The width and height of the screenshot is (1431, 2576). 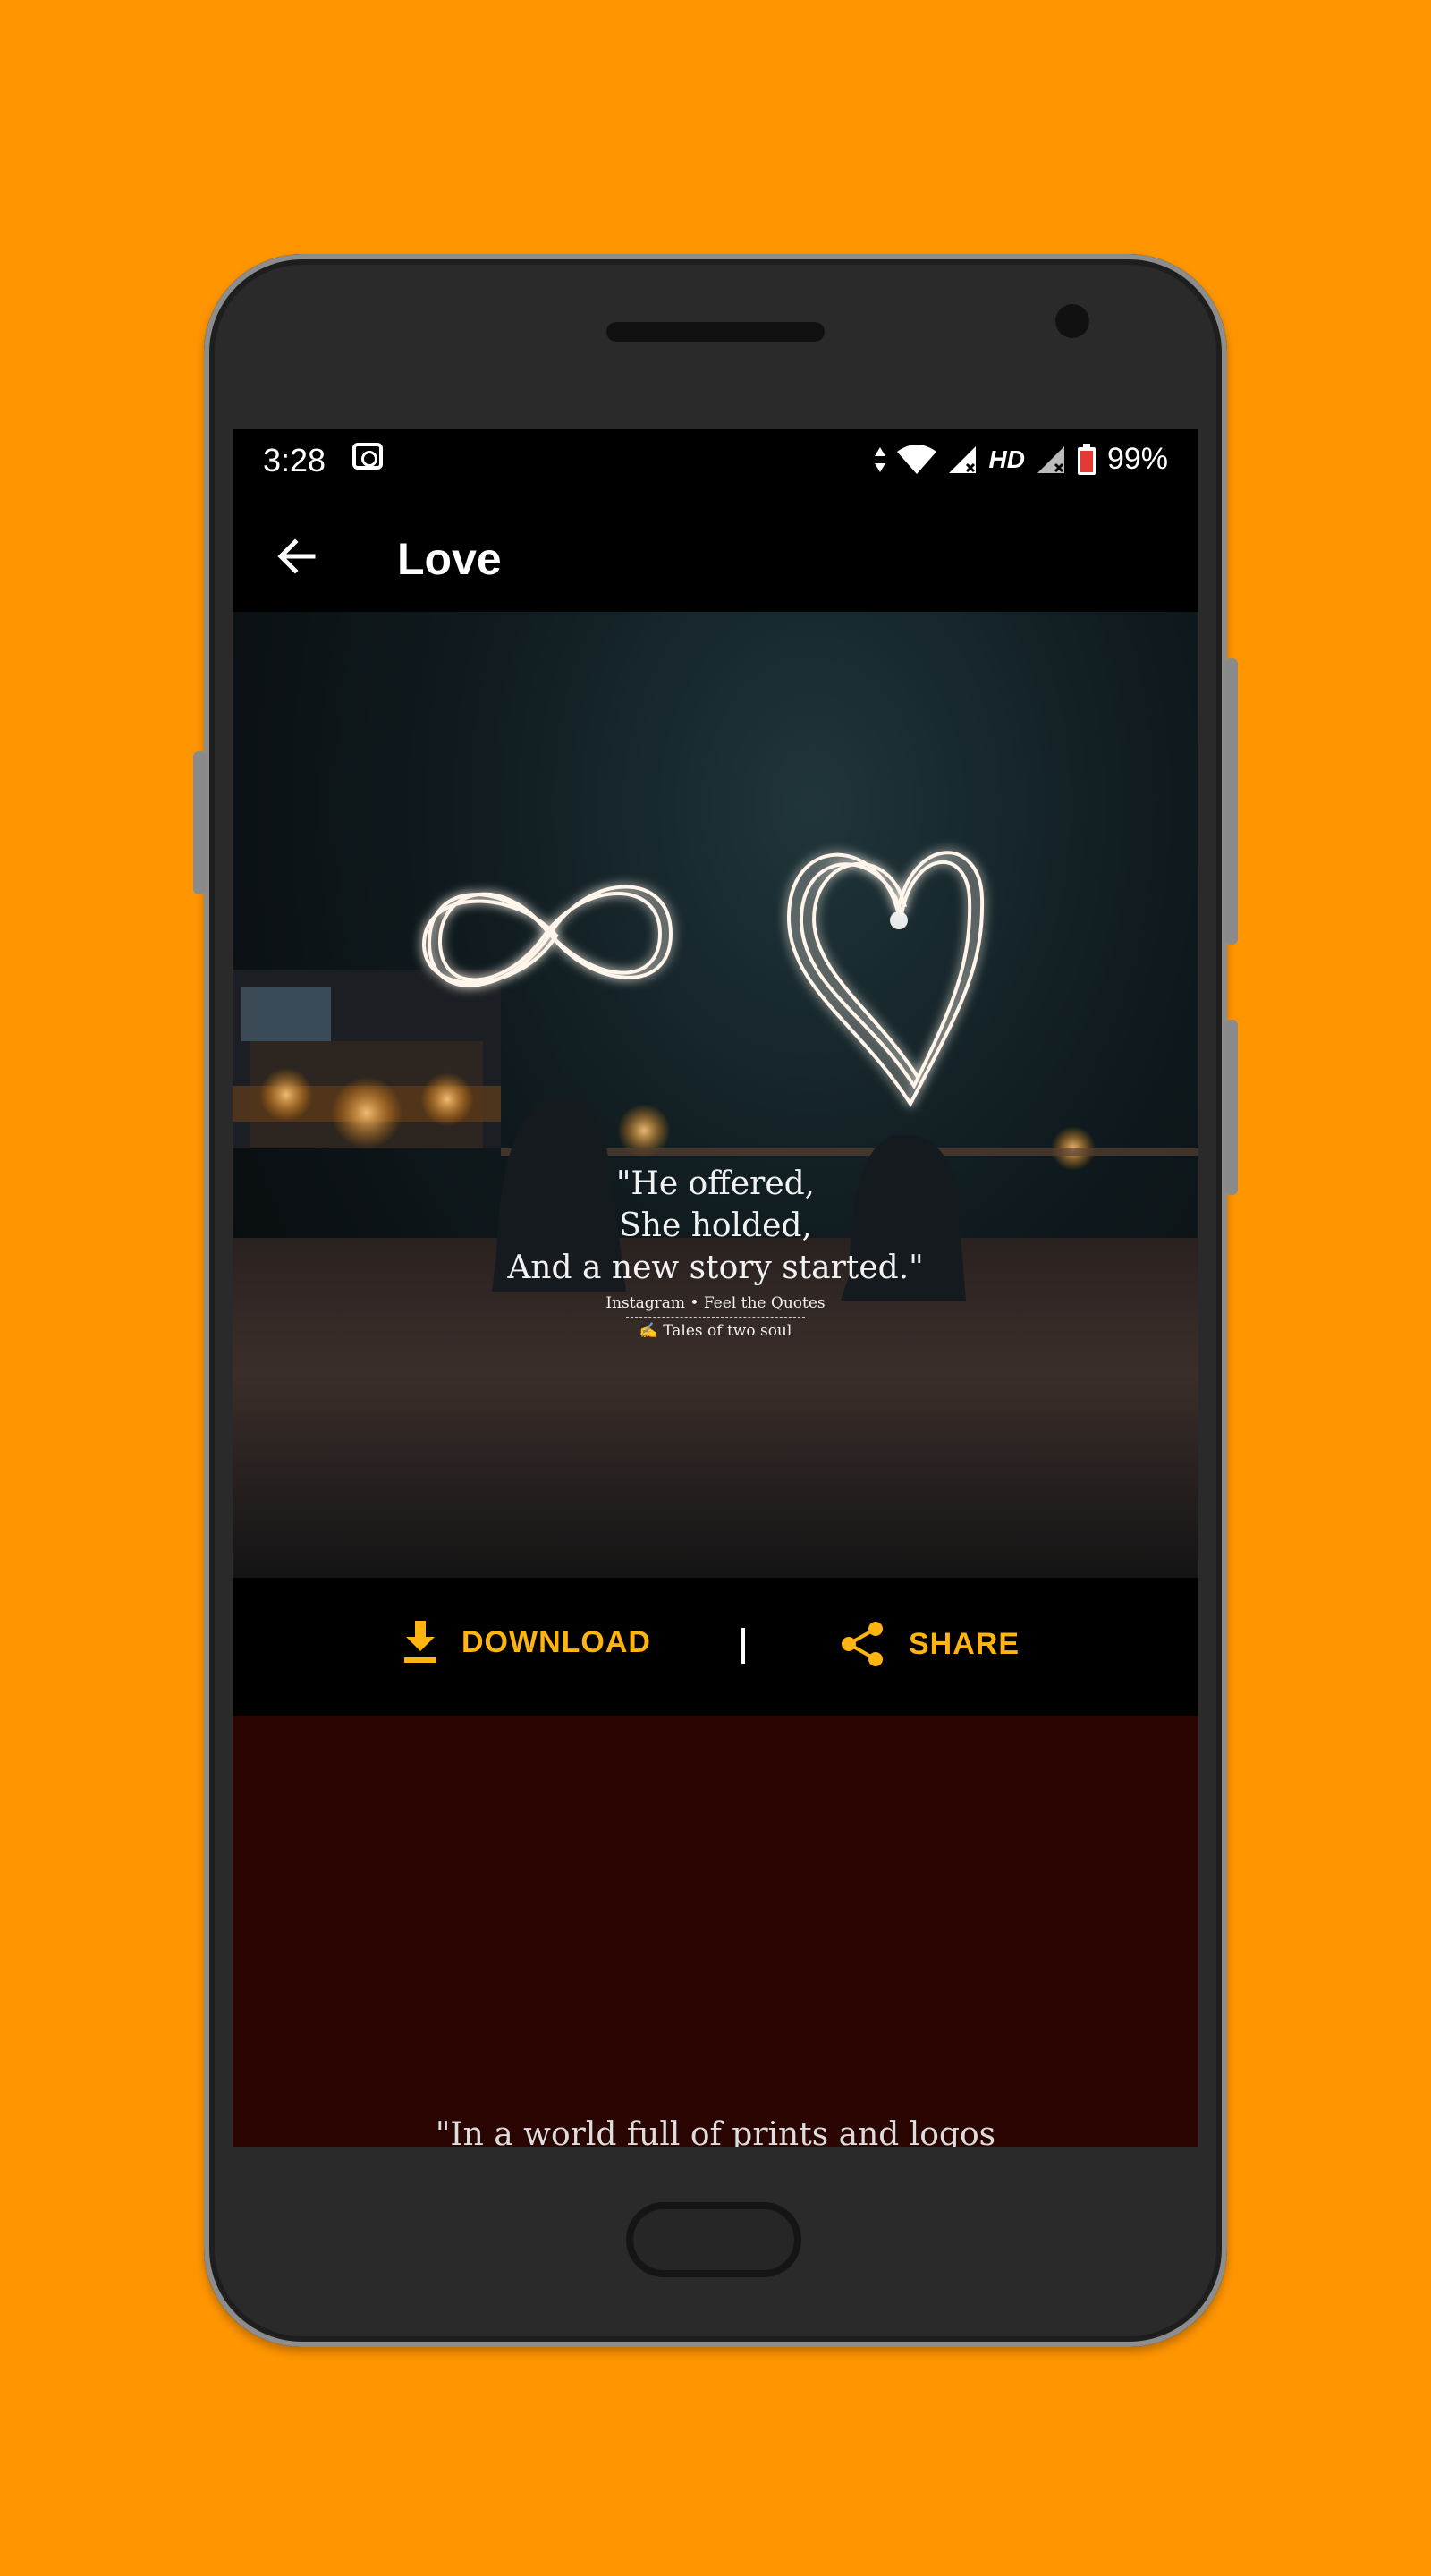 What do you see at coordinates (420, 1642) in the screenshot?
I see `download-icon` at bounding box center [420, 1642].